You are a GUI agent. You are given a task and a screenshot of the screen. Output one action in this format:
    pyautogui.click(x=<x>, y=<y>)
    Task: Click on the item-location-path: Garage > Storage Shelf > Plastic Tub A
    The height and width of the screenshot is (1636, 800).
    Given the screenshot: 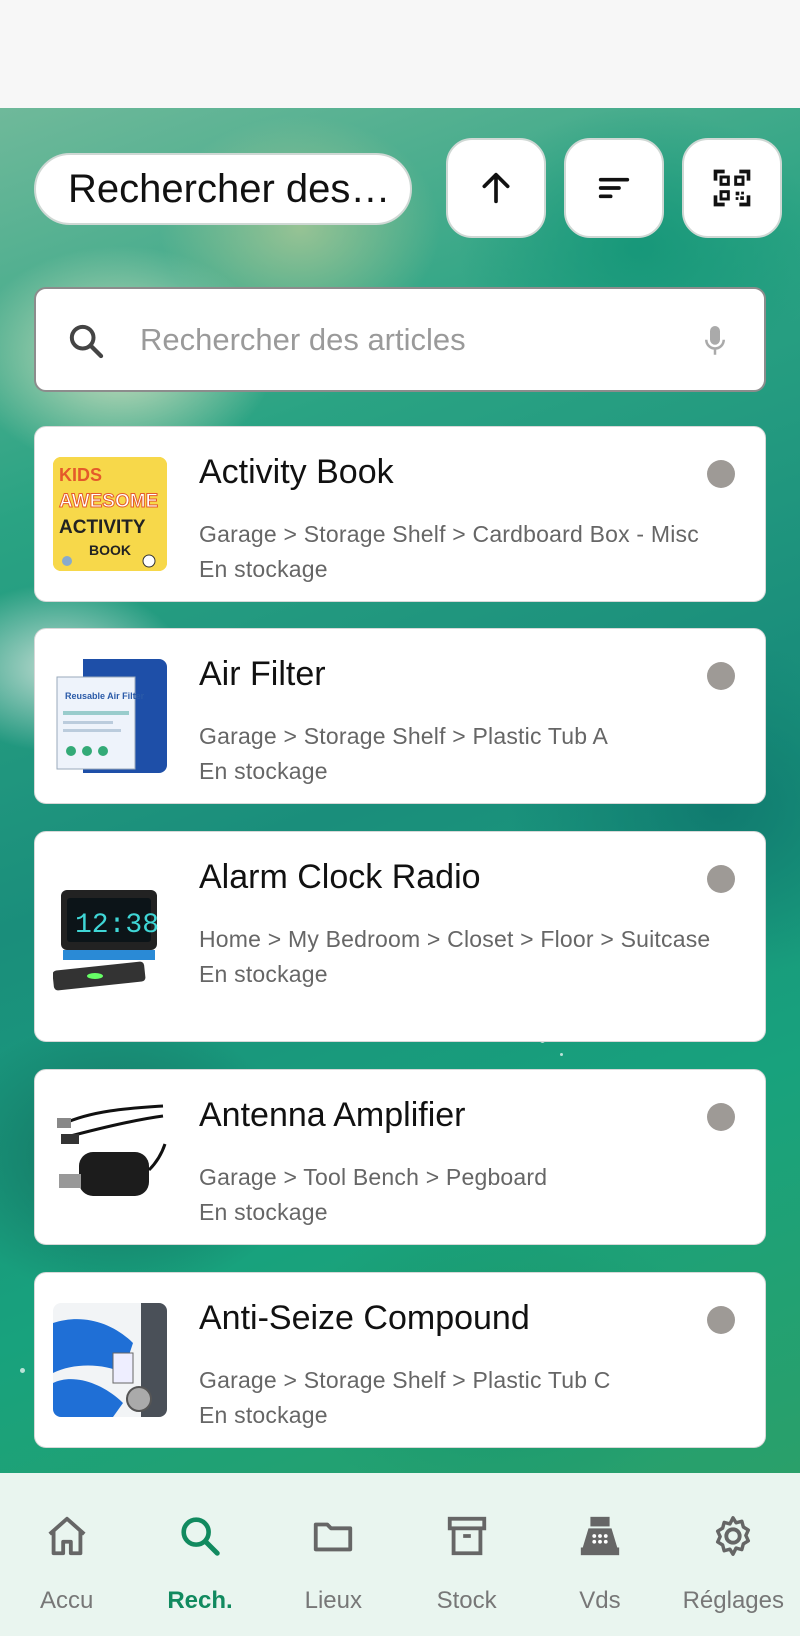 What is the action you would take?
    pyautogui.click(x=404, y=736)
    